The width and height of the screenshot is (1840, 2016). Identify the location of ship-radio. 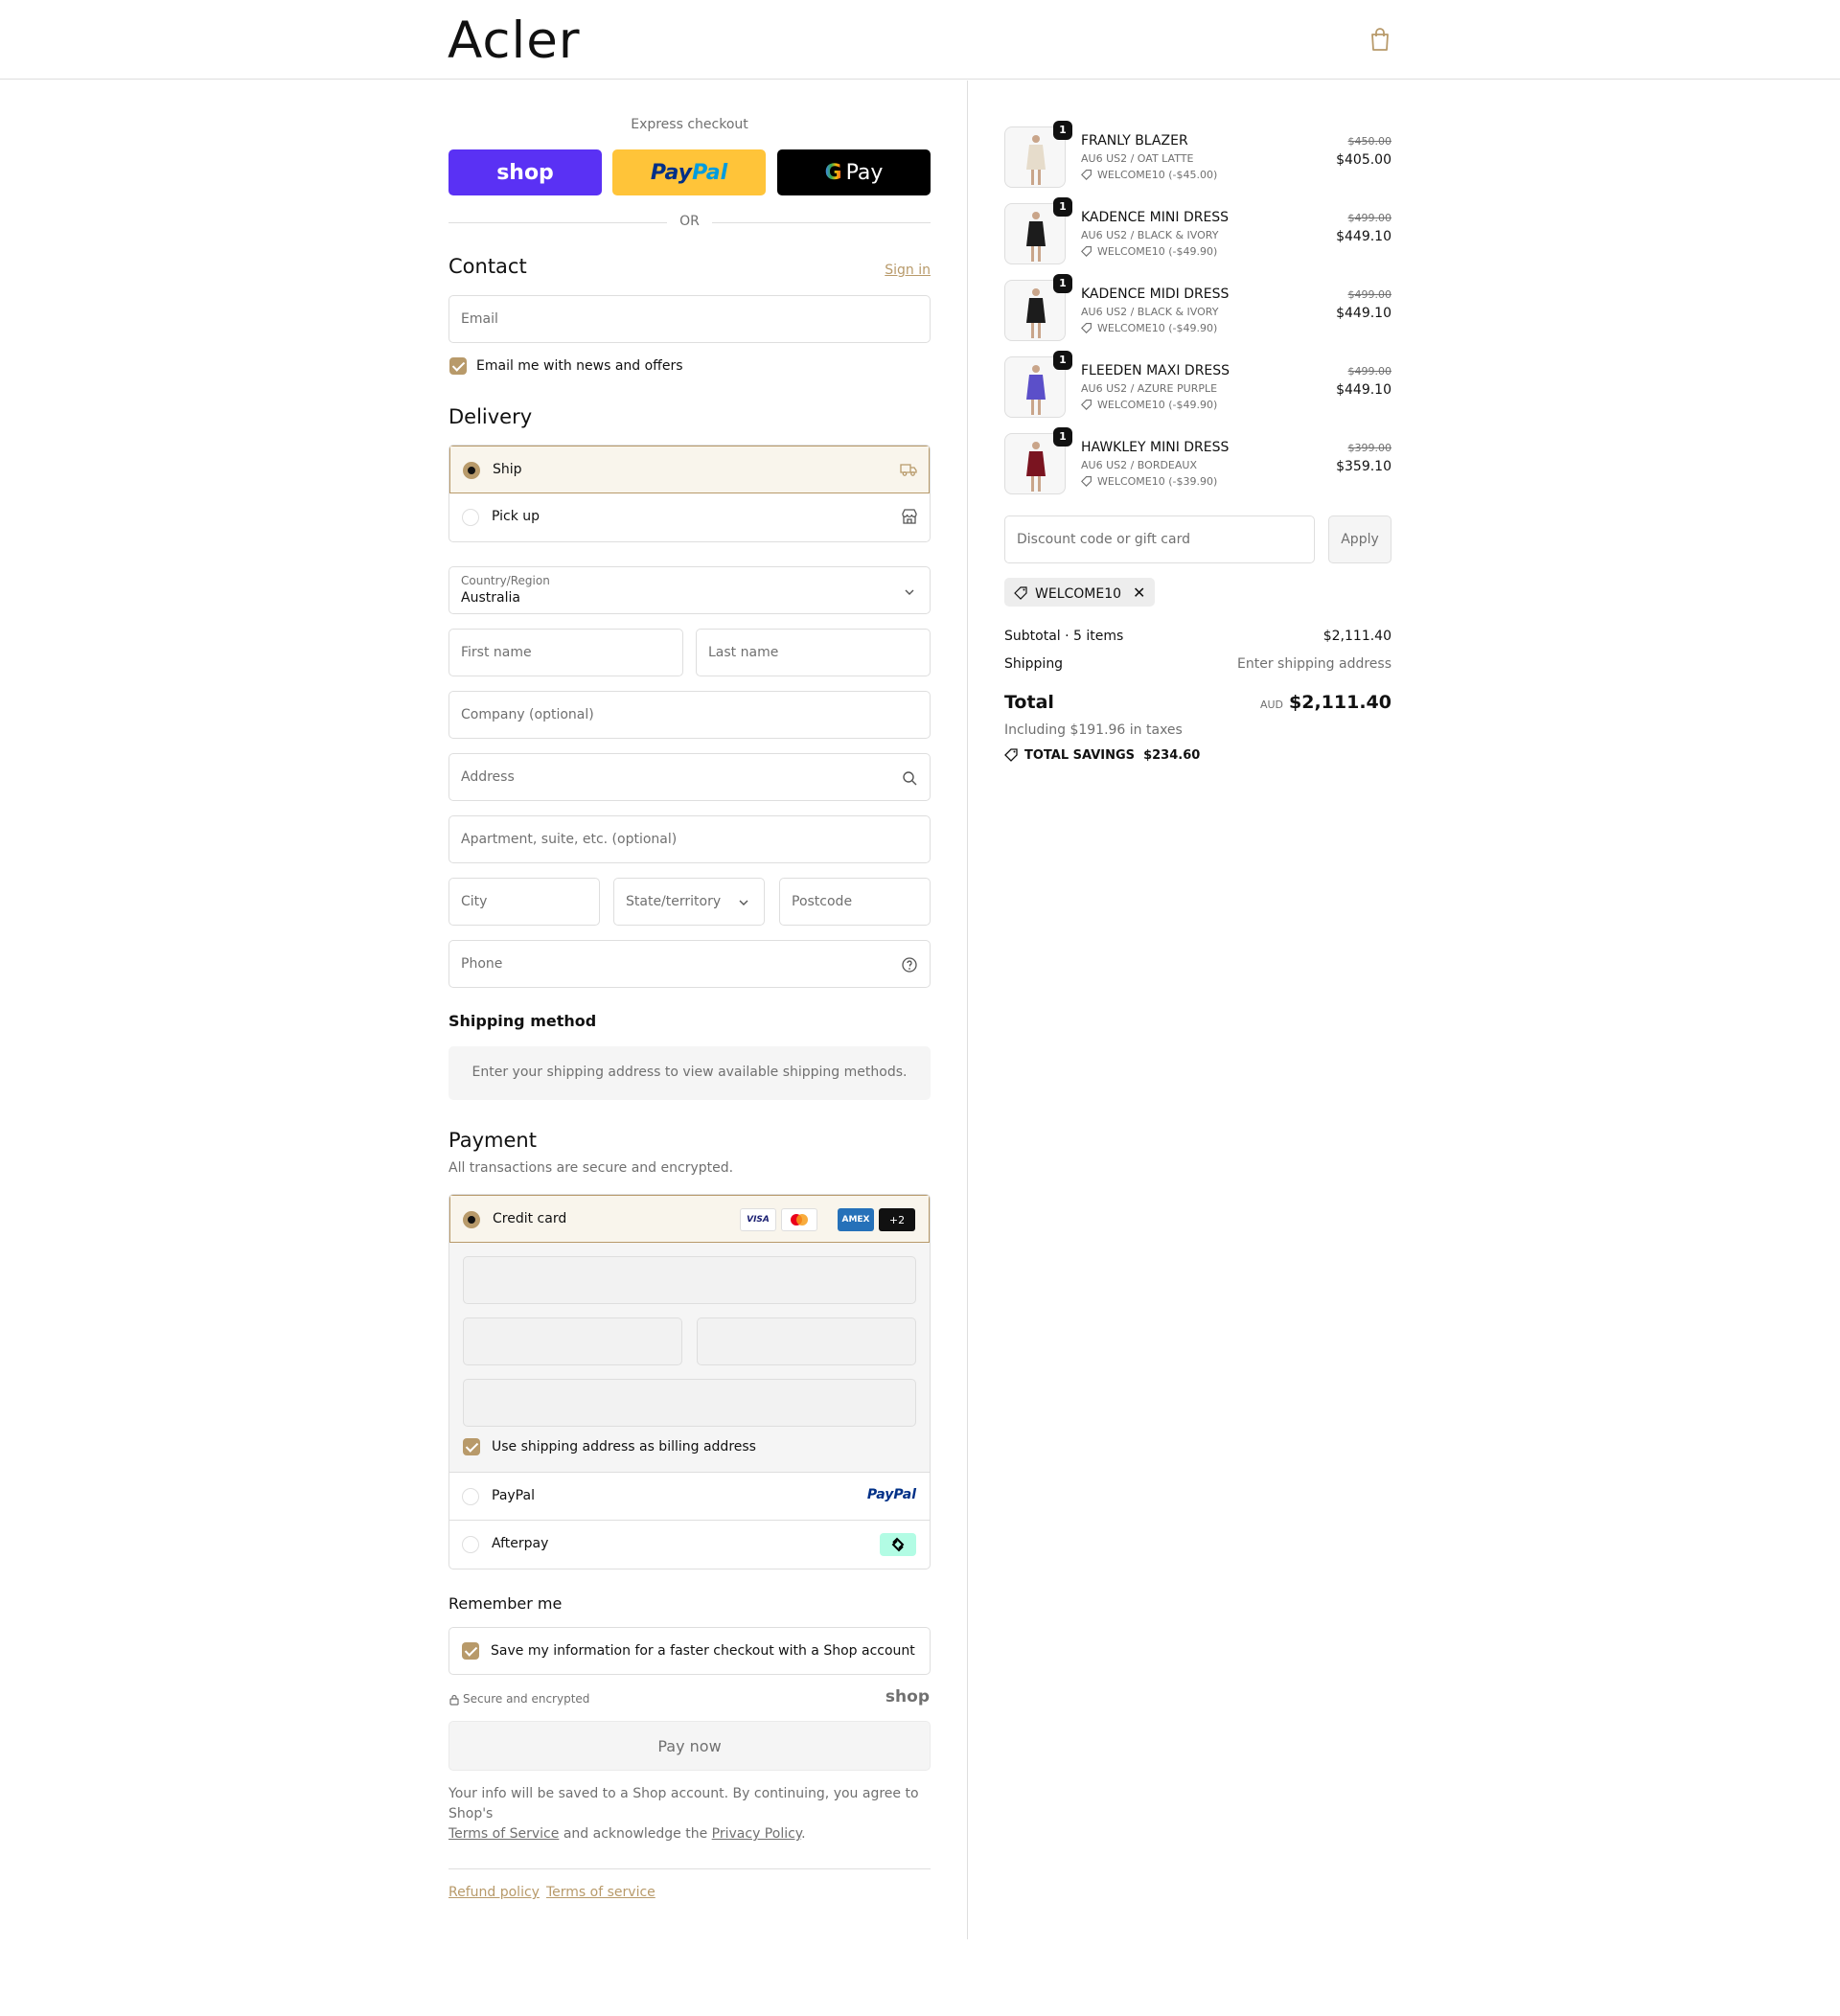
(471, 470).